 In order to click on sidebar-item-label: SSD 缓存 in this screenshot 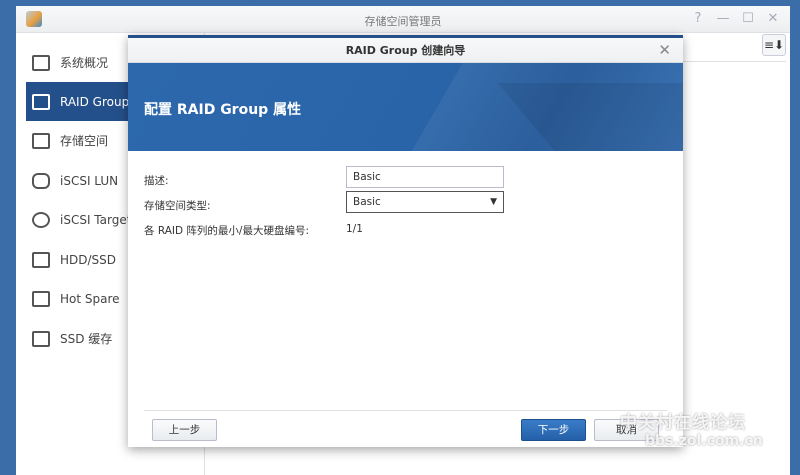, I will do `click(86, 339)`.